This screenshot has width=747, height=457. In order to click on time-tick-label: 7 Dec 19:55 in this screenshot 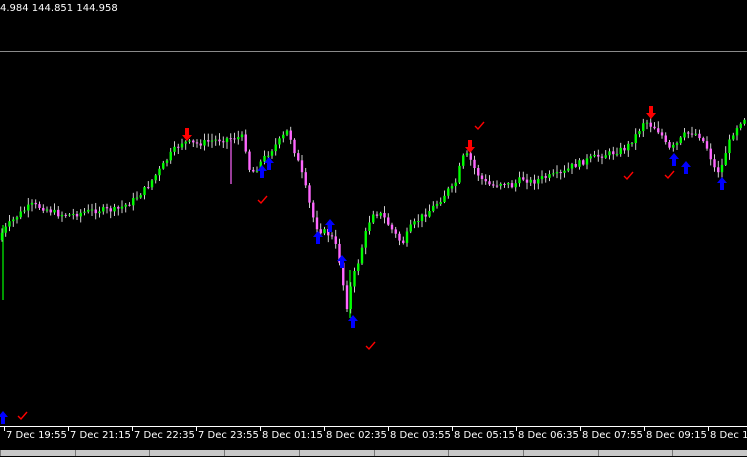, I will do `click(36, 435)`.